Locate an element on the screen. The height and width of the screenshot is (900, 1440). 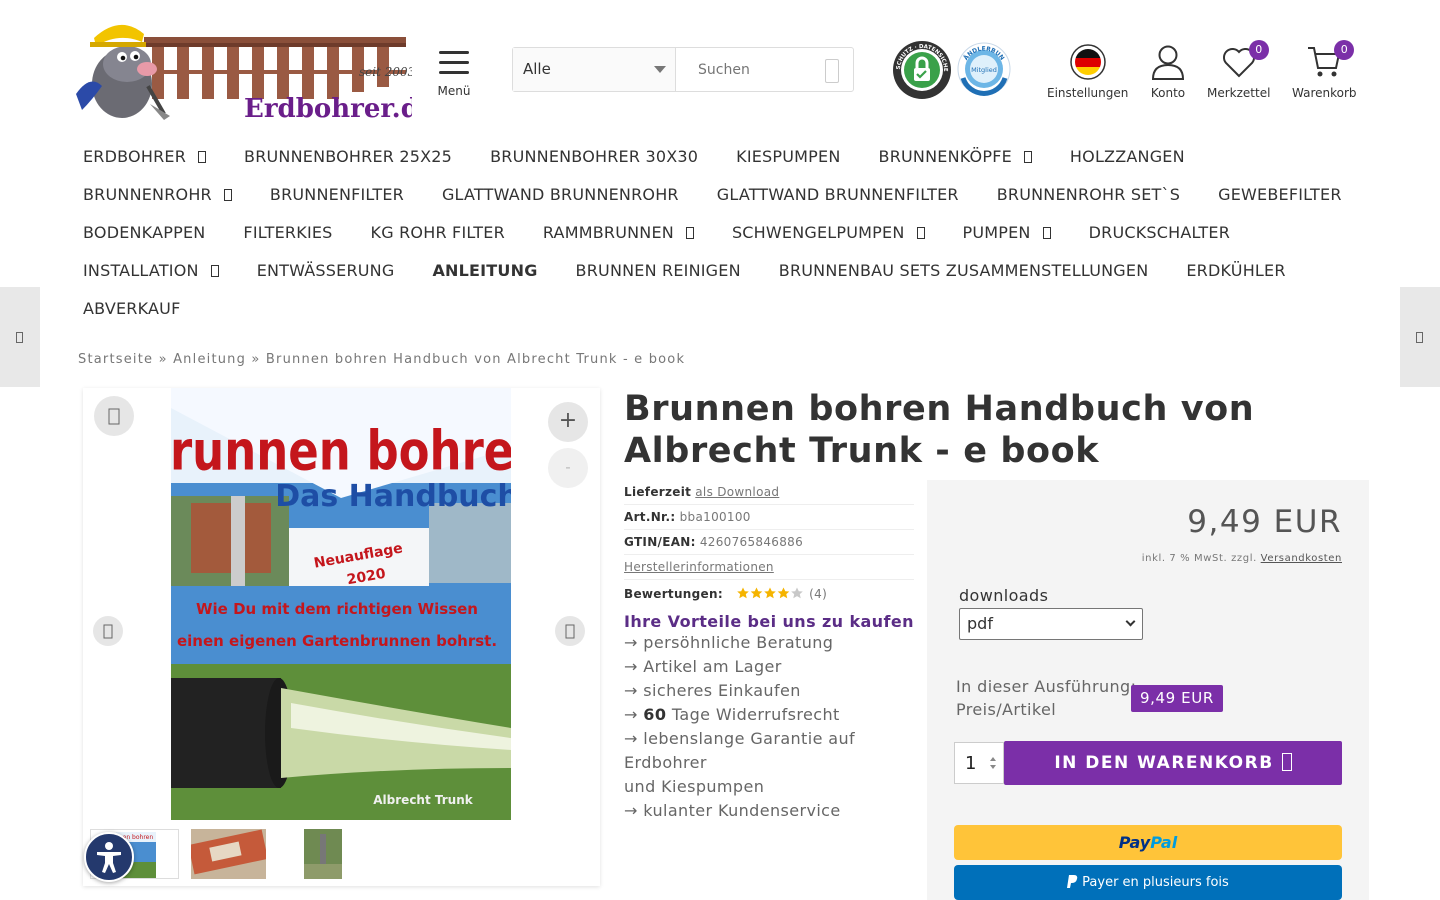
nav-item: SCHWENGELPUMPEN is located at coordinates (828, 232).